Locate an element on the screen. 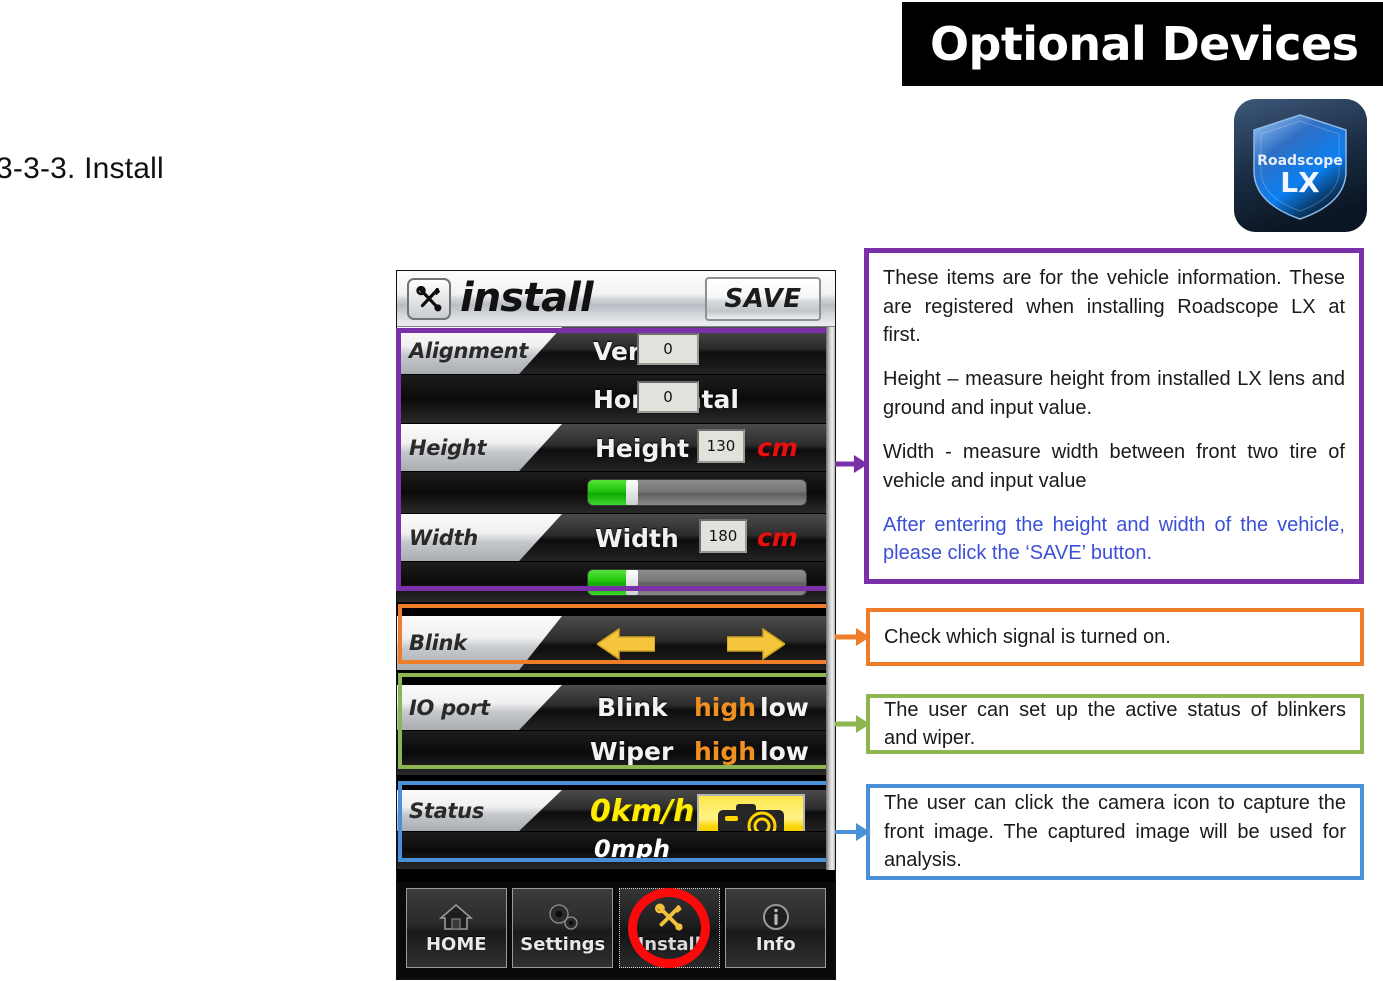  row-width: Width Width 180 cm is located at coordinates (612, 538).